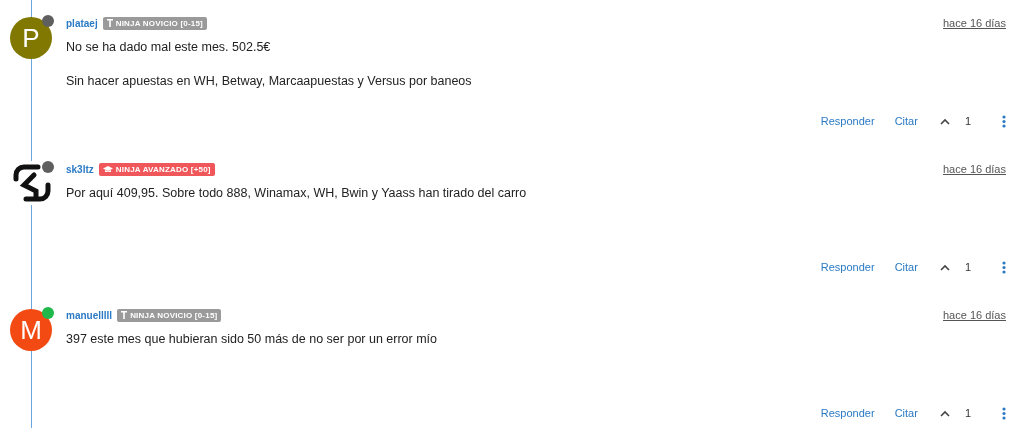  What do you see at coordinates (80, 169) in the screenshot?
I see `author-link: sk3ltz` at bounding box center [80, 169].